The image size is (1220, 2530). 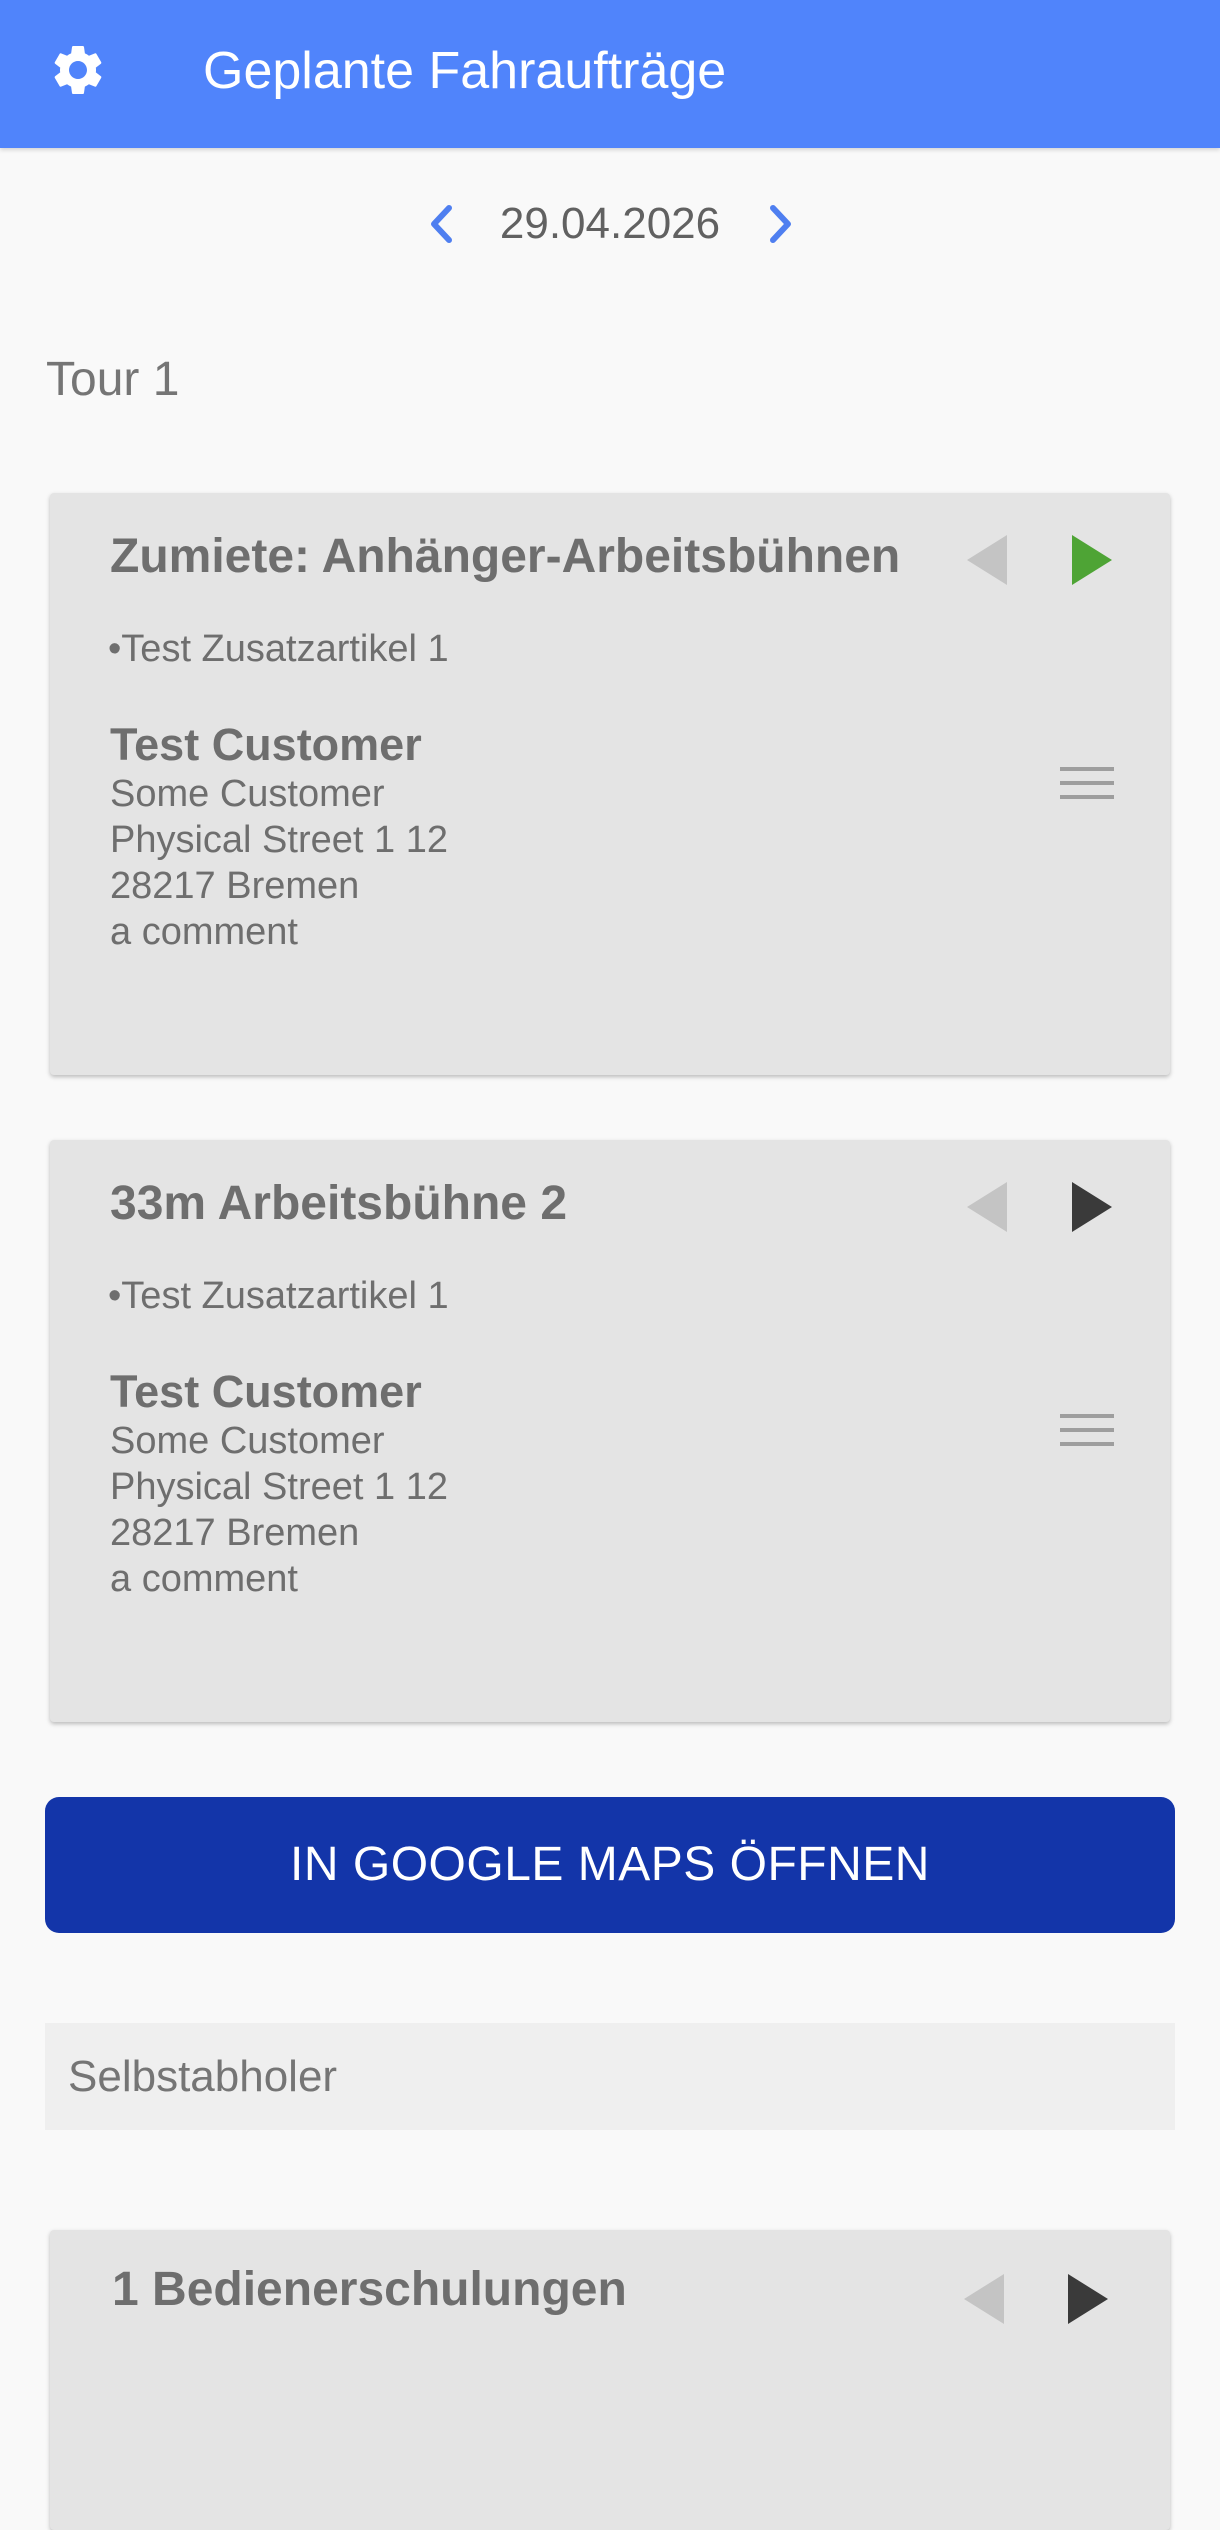 What do you see at coordinates (610, 2380) in the screenshot?
I see `order-card: 1 Bedienerschulungen` at bounding box center [610, 2380].